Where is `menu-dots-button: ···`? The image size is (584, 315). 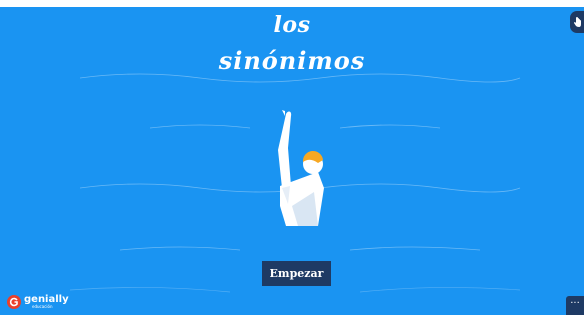
menu-dots-button: ··· is located at coordinates (575, 305).